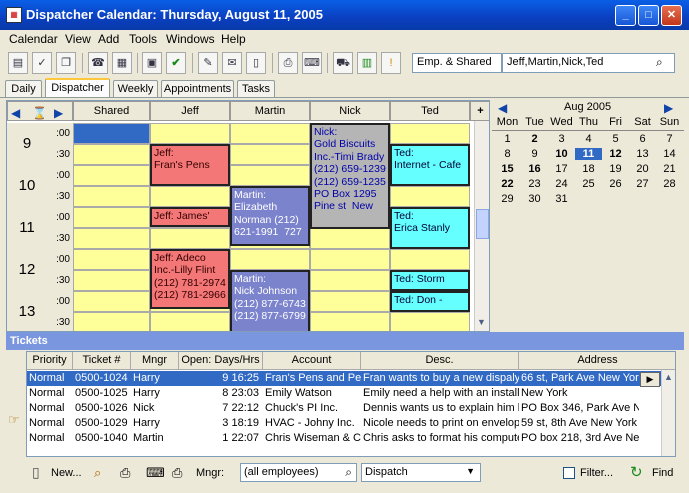  Describe the element at coordinates (155, 361) in the screenshot. I see `column-header-mngr: Mngr` at that location.